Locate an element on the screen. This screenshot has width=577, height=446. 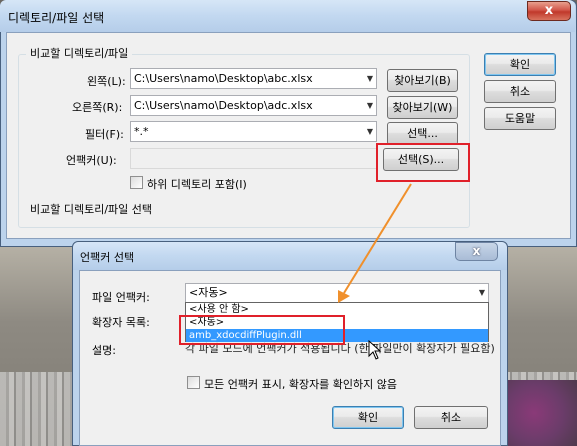
description-label: 설명: is located at coordinates (104, 350).